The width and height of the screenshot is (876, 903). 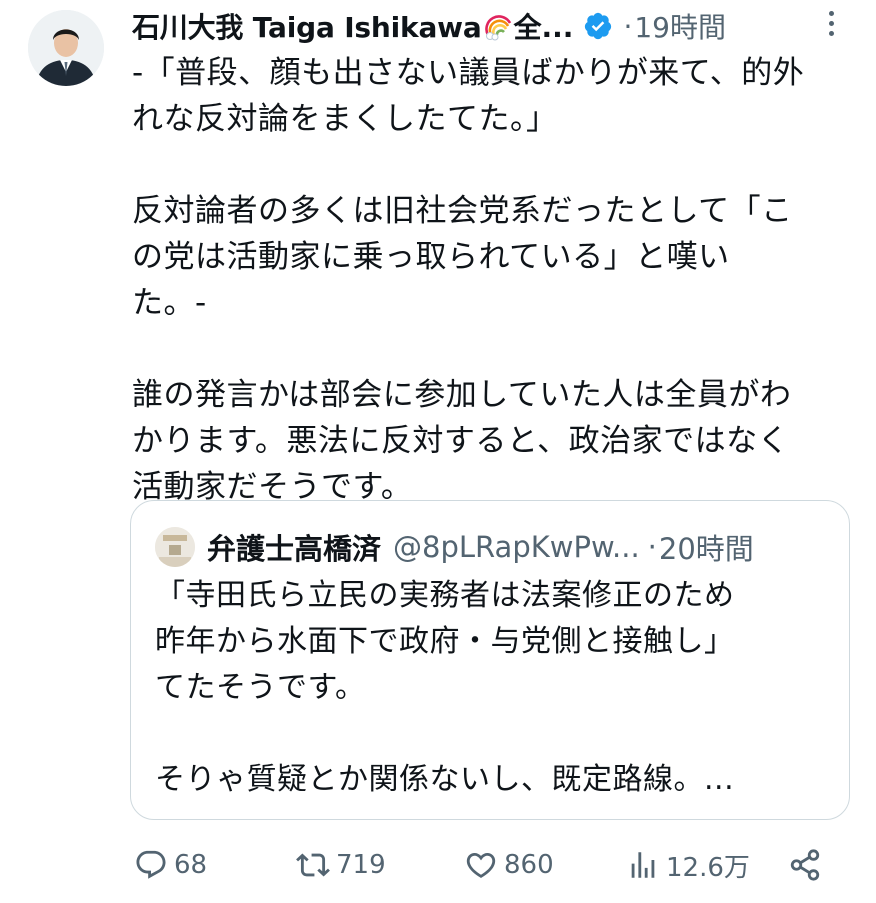 I want to click on share-button, so click(x=805, y=865).